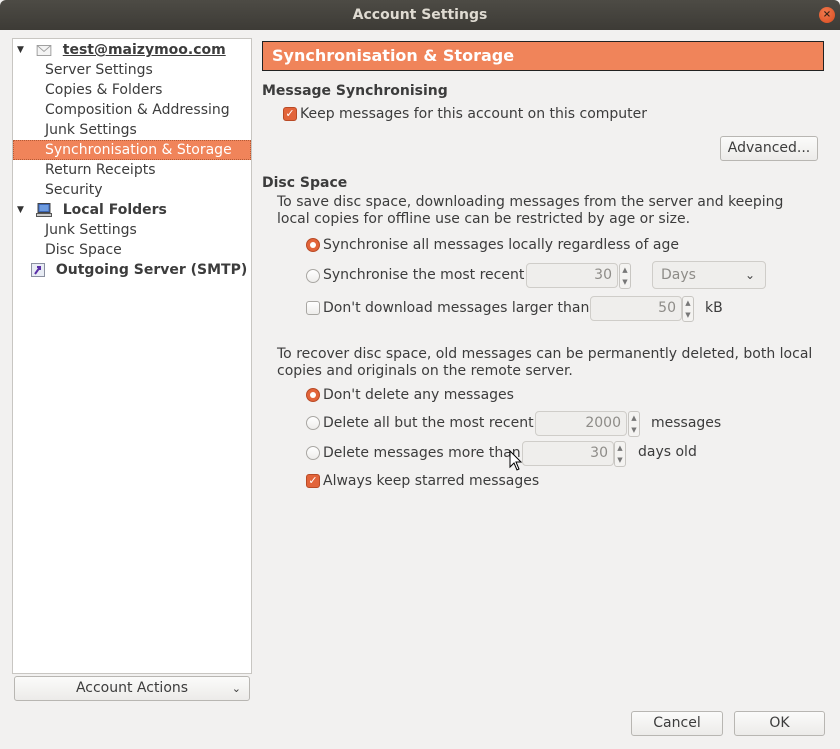 Image resolution: width=840 pixels, height=749 pixels. What do you see at coordinates (620, 454) in the screenshot?
I see `delete-older-spinner: ▲ ▼` at bounding box center [620, 454].